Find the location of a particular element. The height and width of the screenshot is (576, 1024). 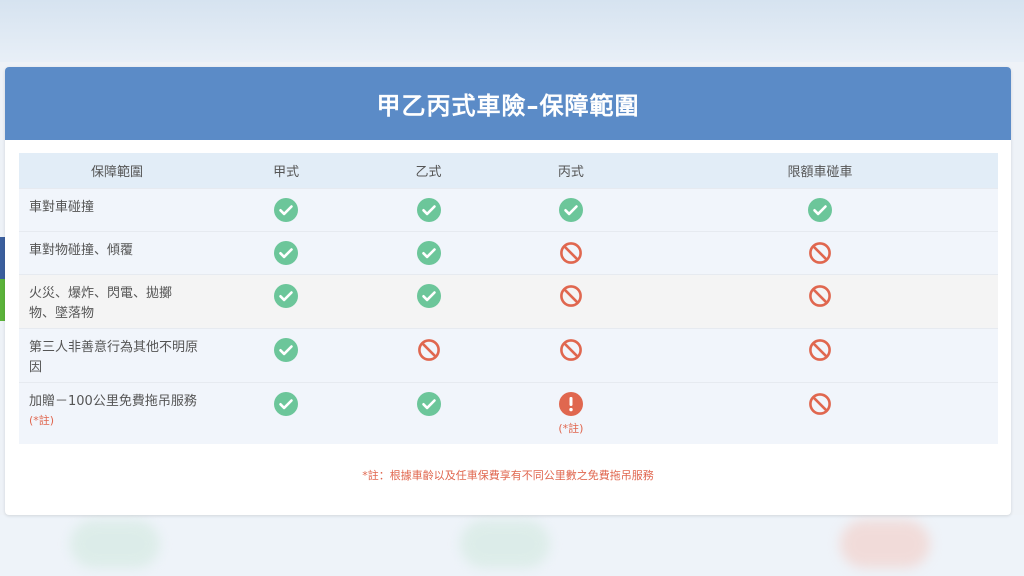

header-type-a: 甲式 is located at coordinates (286, 172).